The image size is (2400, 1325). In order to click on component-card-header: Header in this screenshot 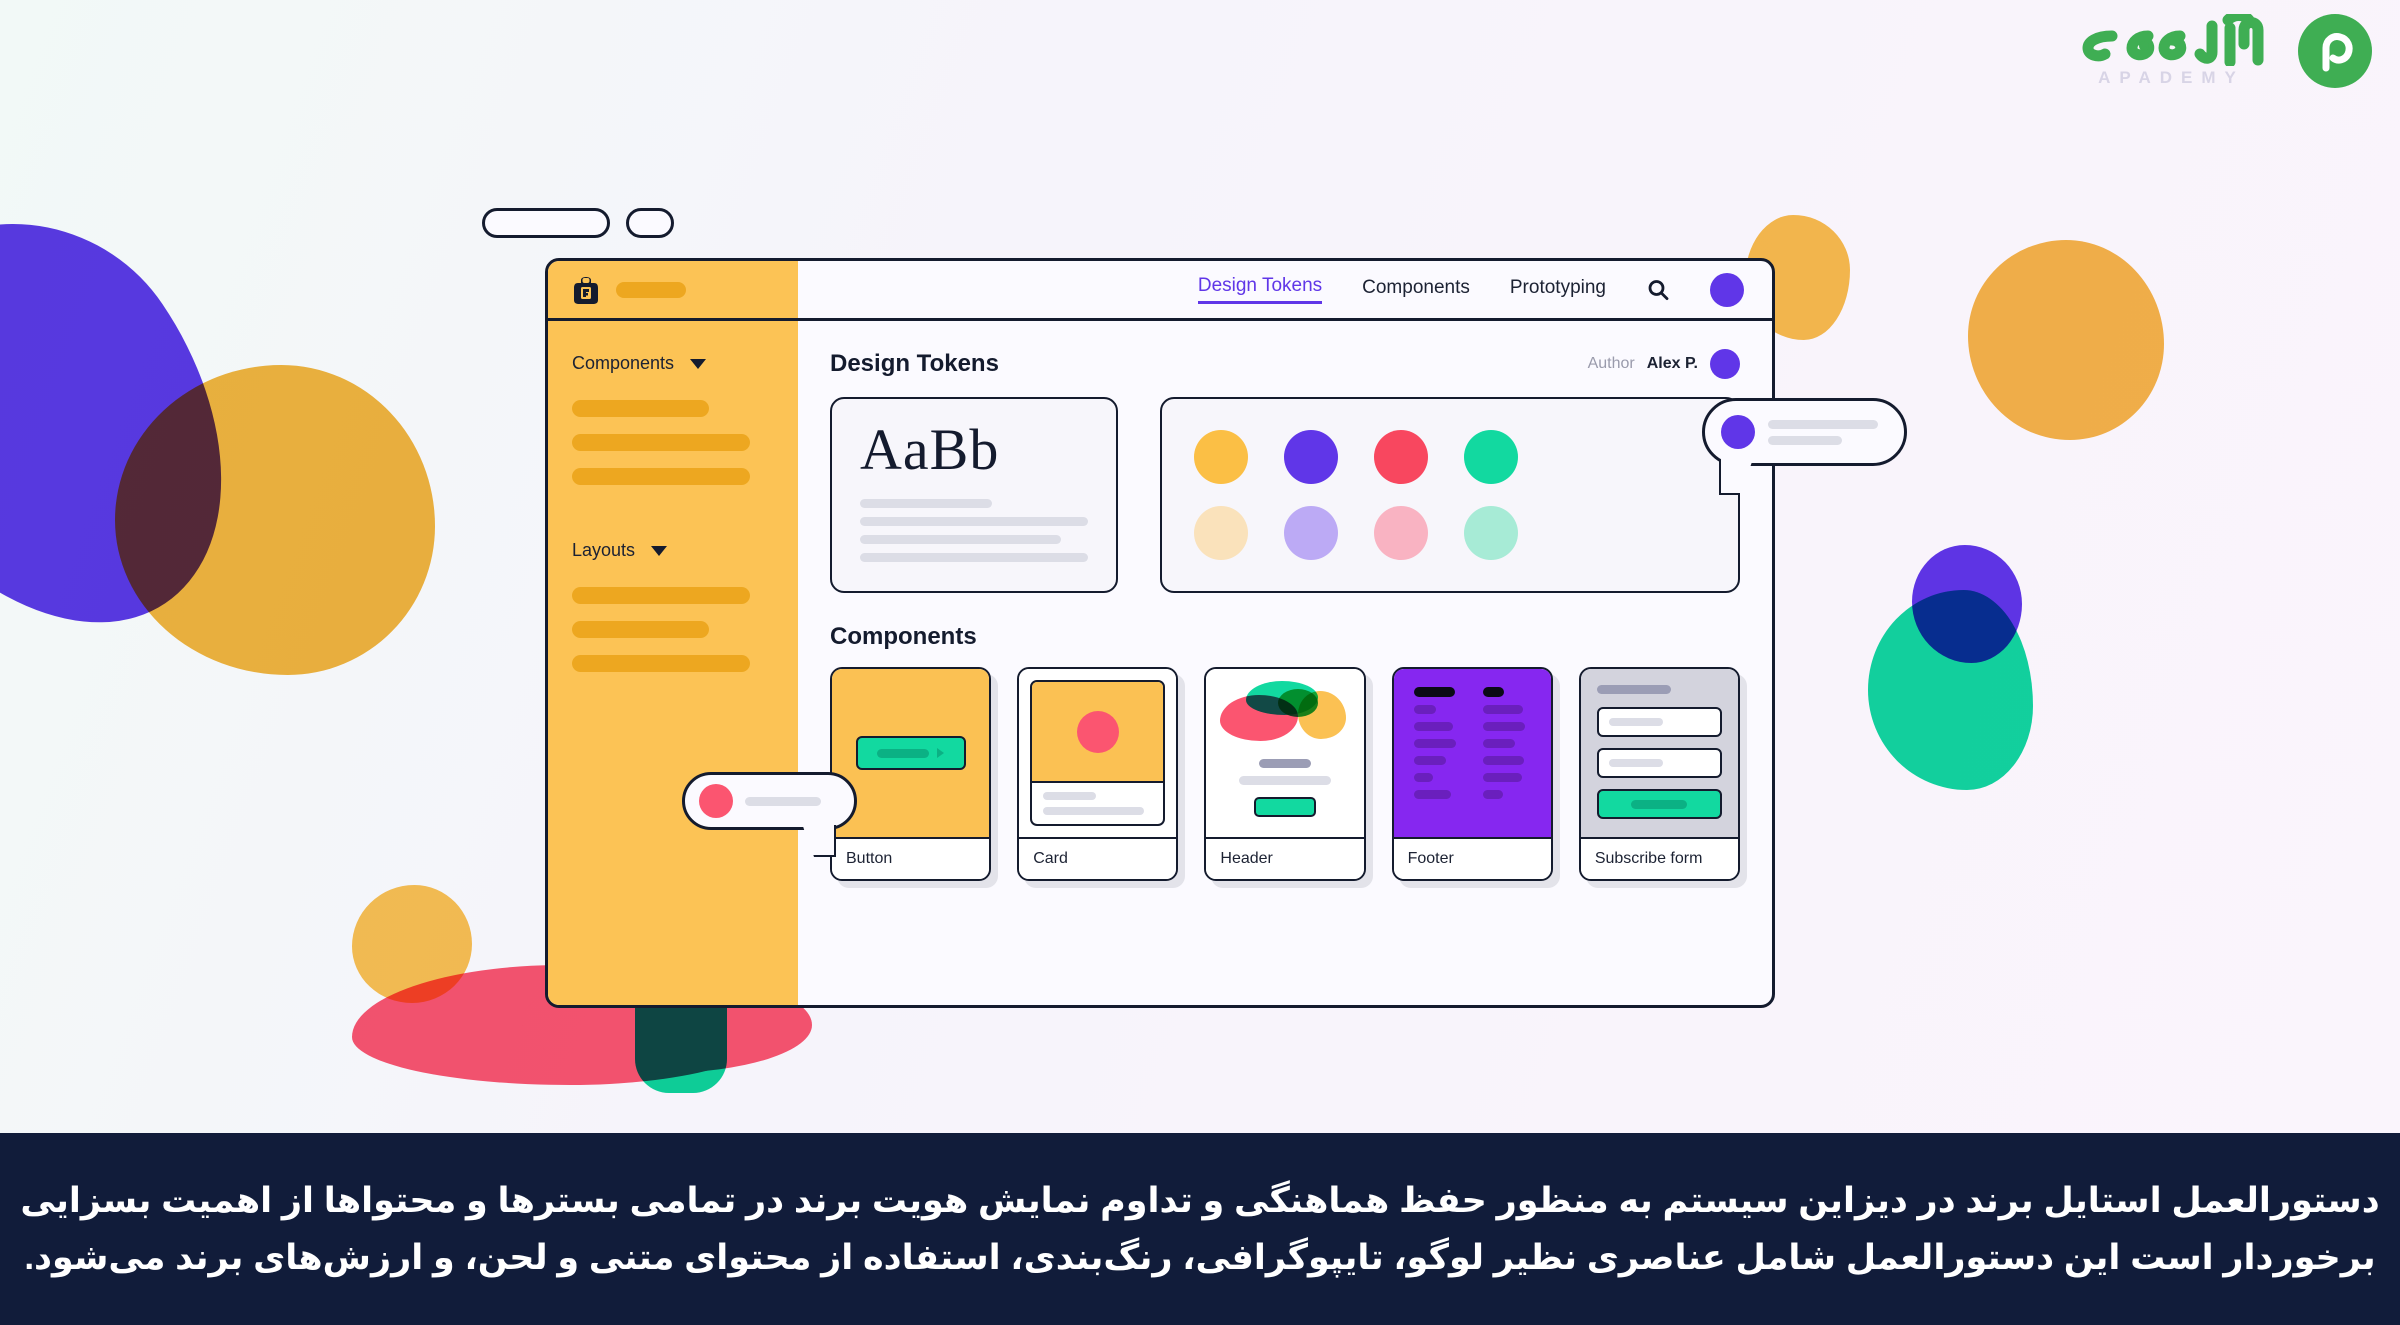, I will do `click(1285, 774)`.